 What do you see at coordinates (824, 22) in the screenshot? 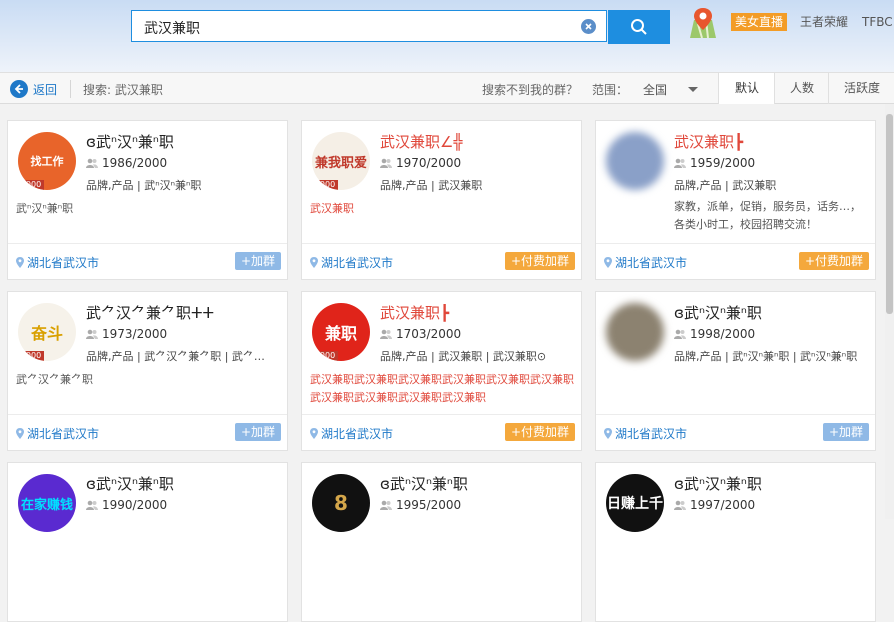
I see `game-link: 王者荣耀` at bounding box center [824, 22].